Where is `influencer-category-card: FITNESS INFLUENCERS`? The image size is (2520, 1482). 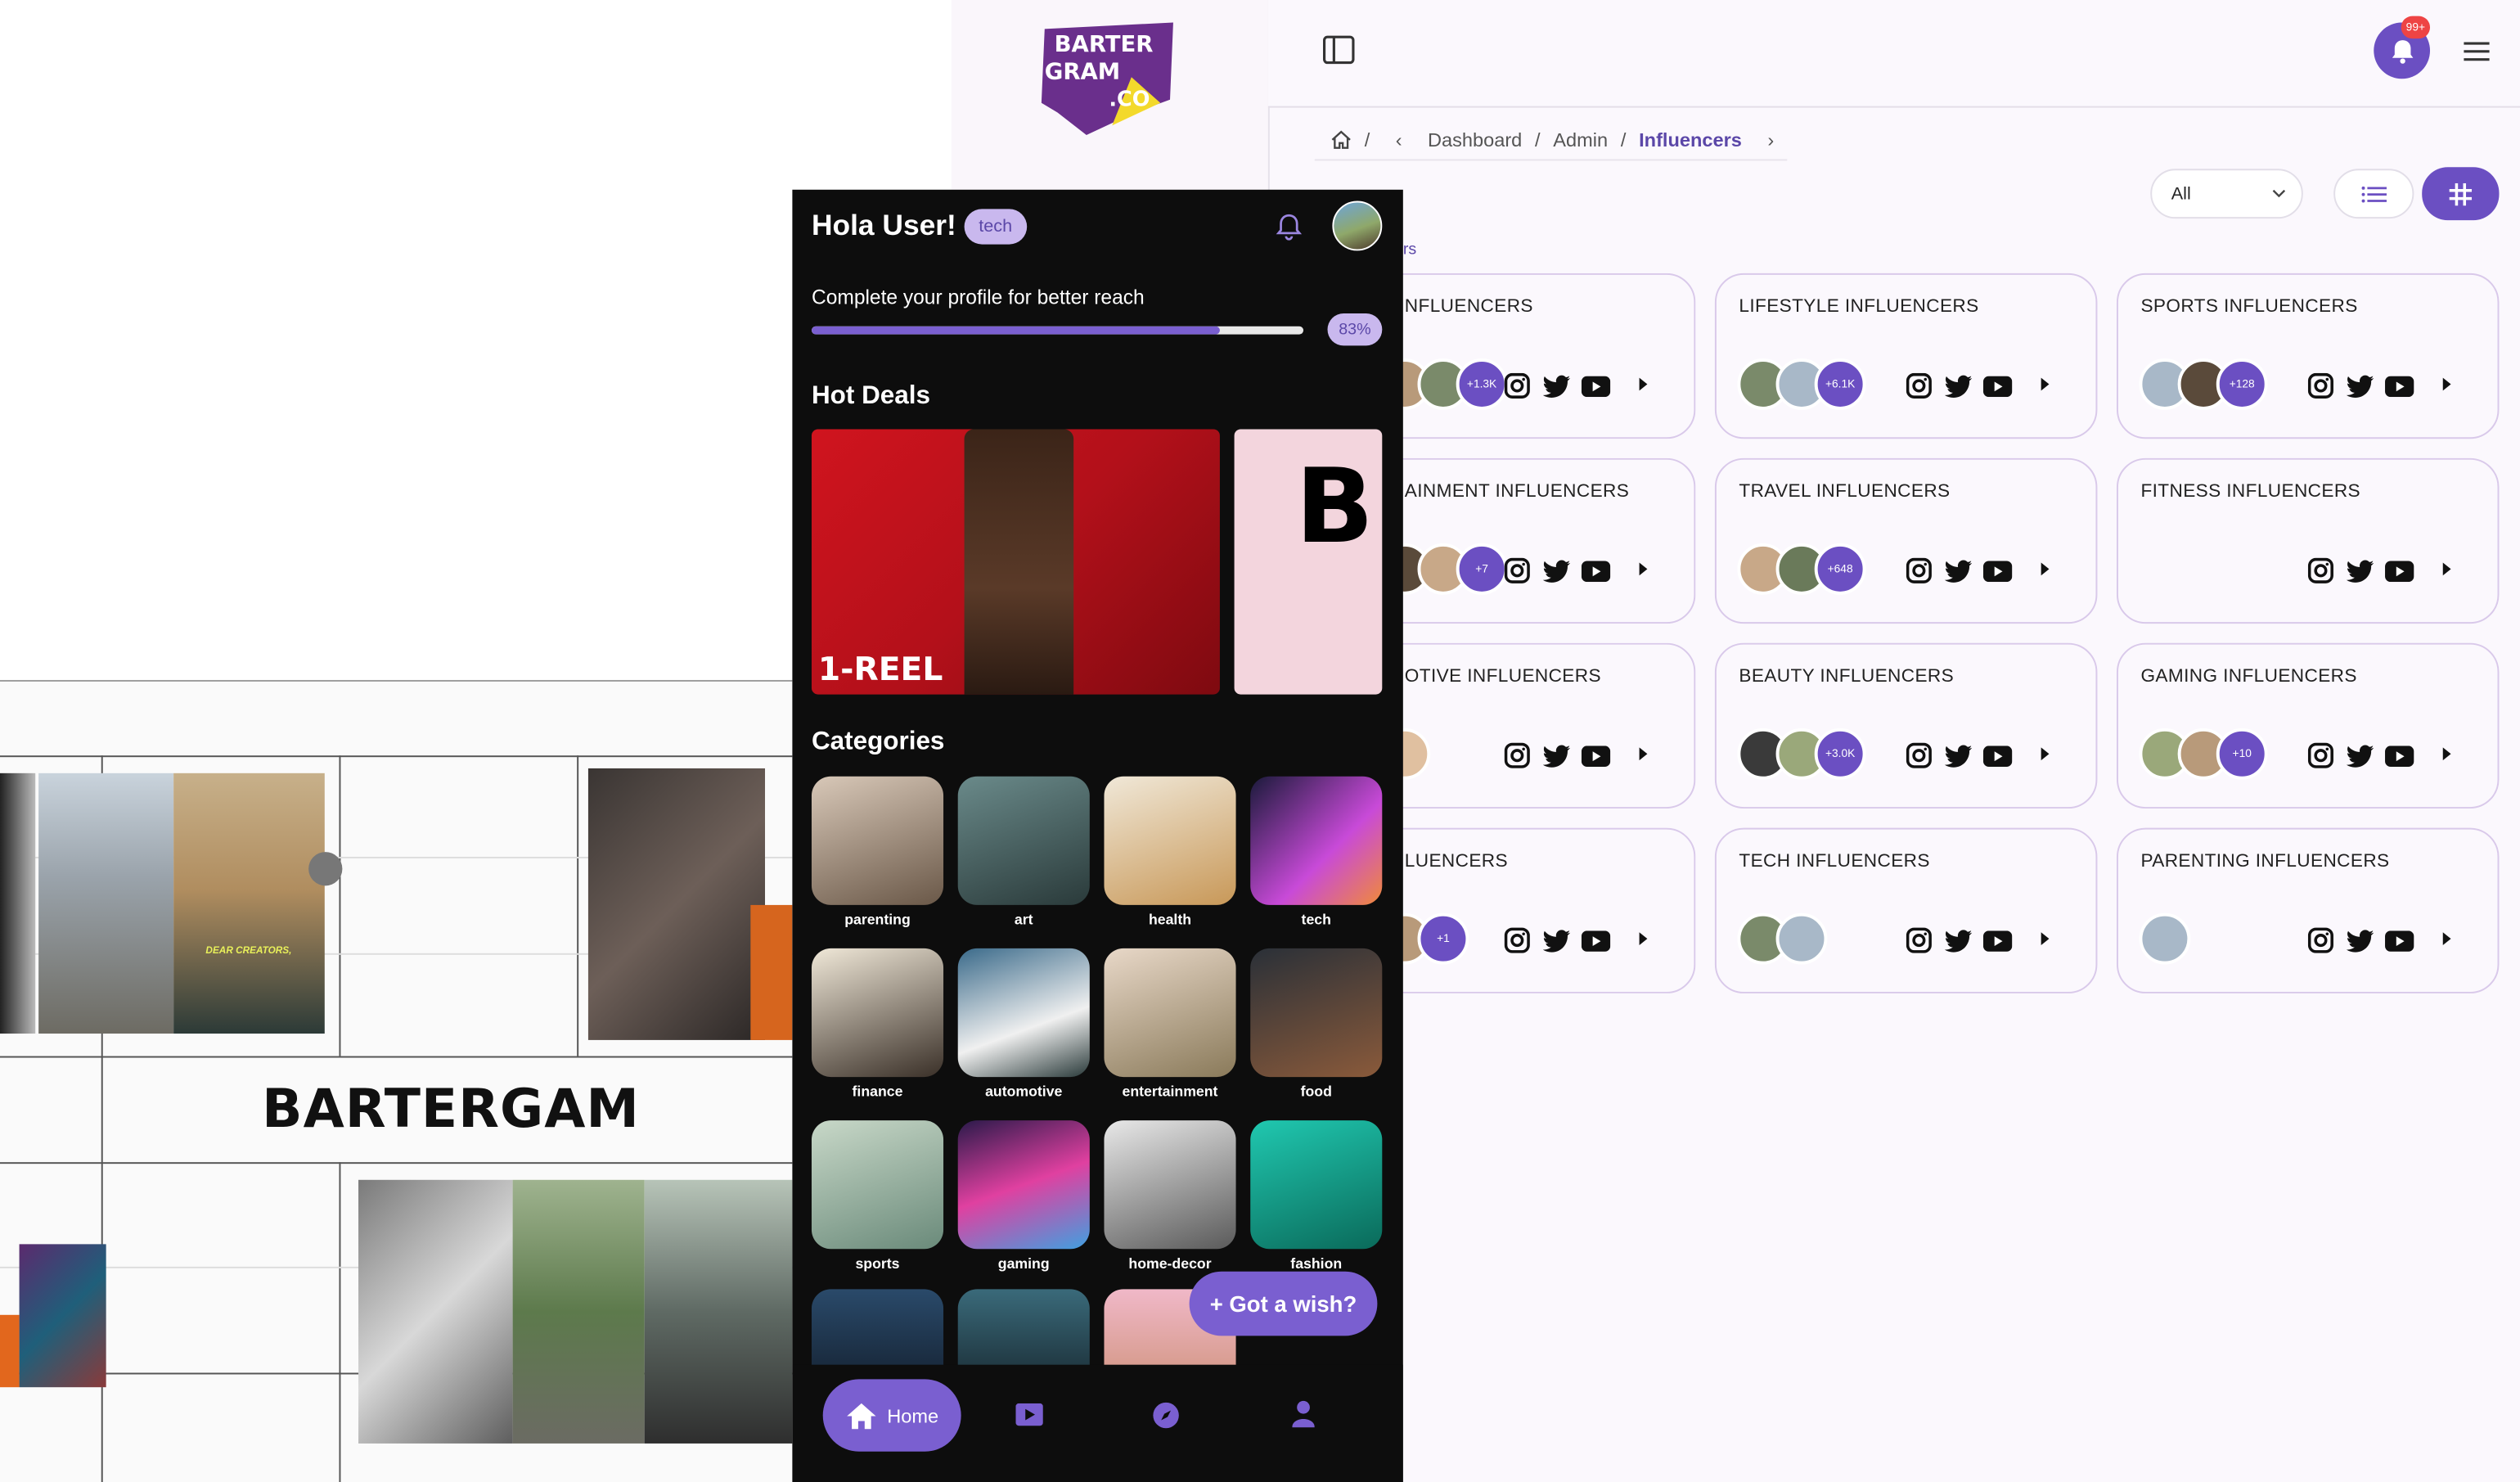
influencer-category-card: FITNESS INFLUENCERS is located at coordinates (2308, 540).